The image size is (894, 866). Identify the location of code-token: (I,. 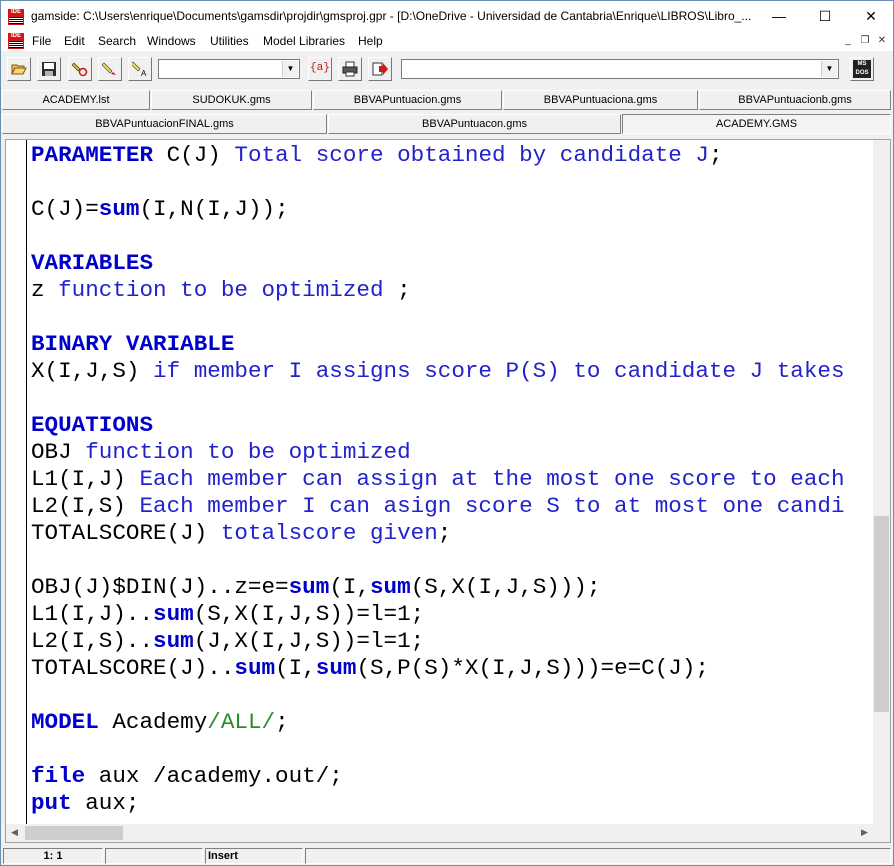
(349, 587).